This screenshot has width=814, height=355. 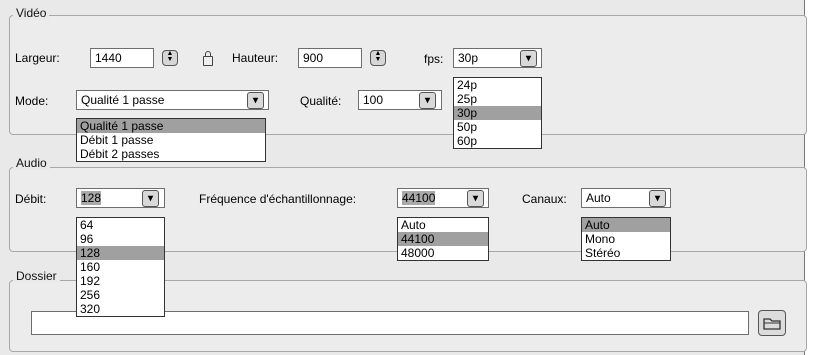 I want to click on height-input: 900, so click(x=330, y=58).